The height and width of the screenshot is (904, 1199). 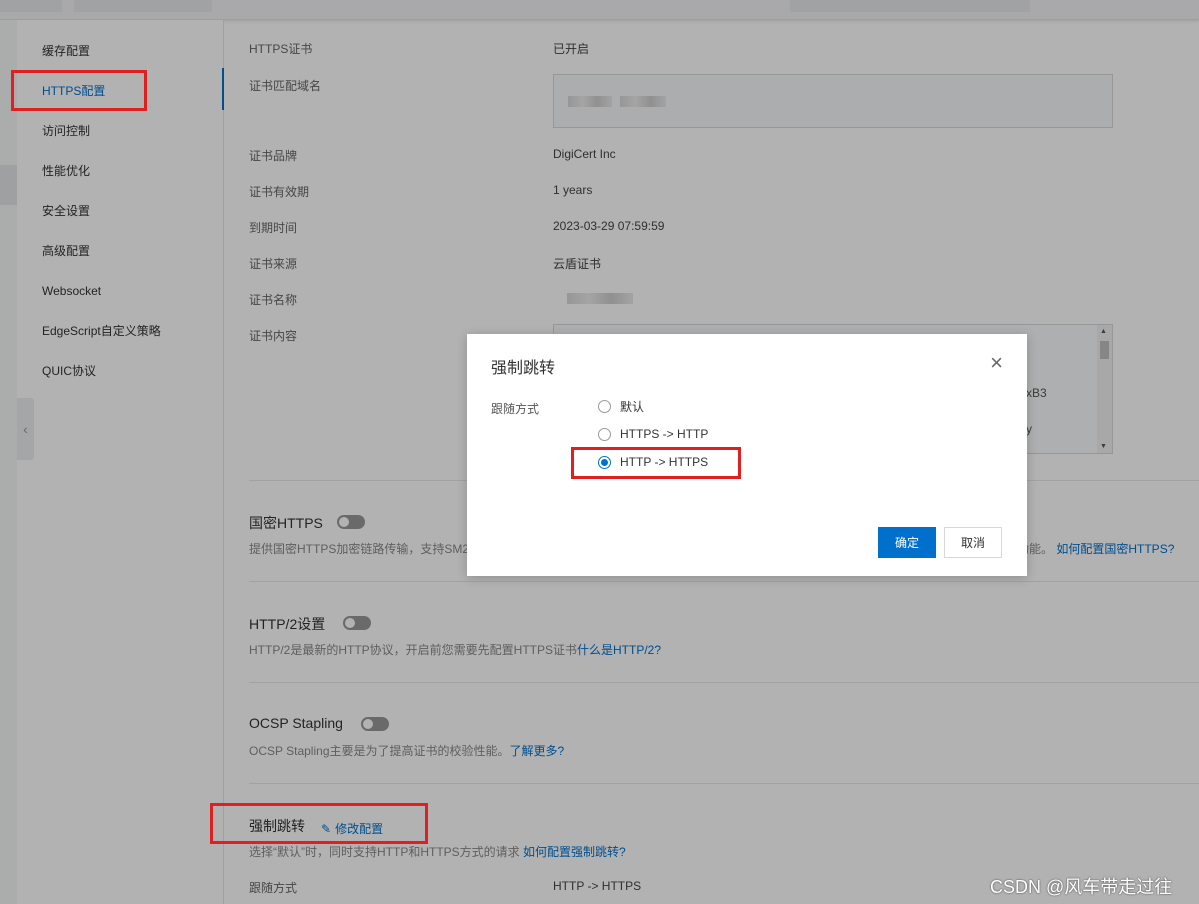 I want to click on close-icon: ×, so click(x=996, y=363).